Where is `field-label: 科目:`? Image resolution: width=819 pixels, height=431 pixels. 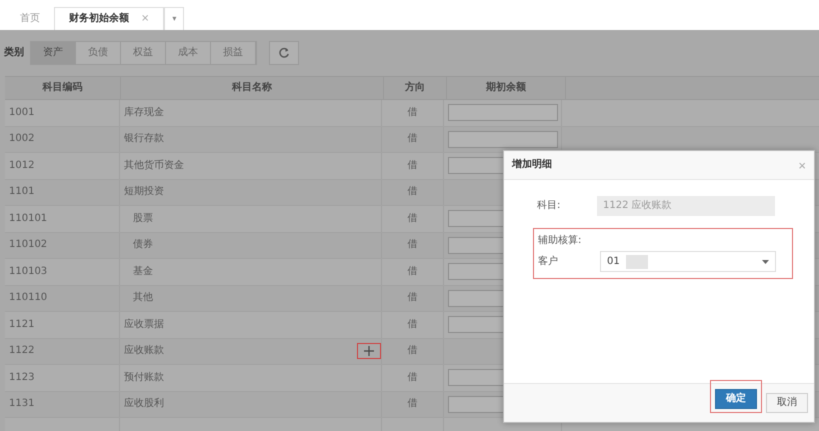
field-label: 科目: is located at coordinates (549, 206).